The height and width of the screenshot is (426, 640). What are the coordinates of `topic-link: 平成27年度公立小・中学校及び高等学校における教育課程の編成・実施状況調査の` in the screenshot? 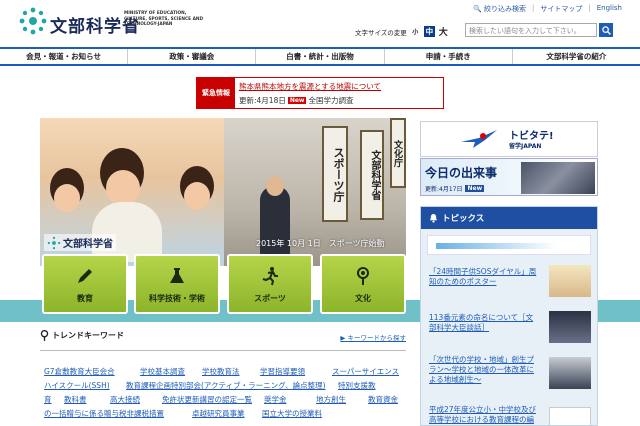 It's located at (484, 415).